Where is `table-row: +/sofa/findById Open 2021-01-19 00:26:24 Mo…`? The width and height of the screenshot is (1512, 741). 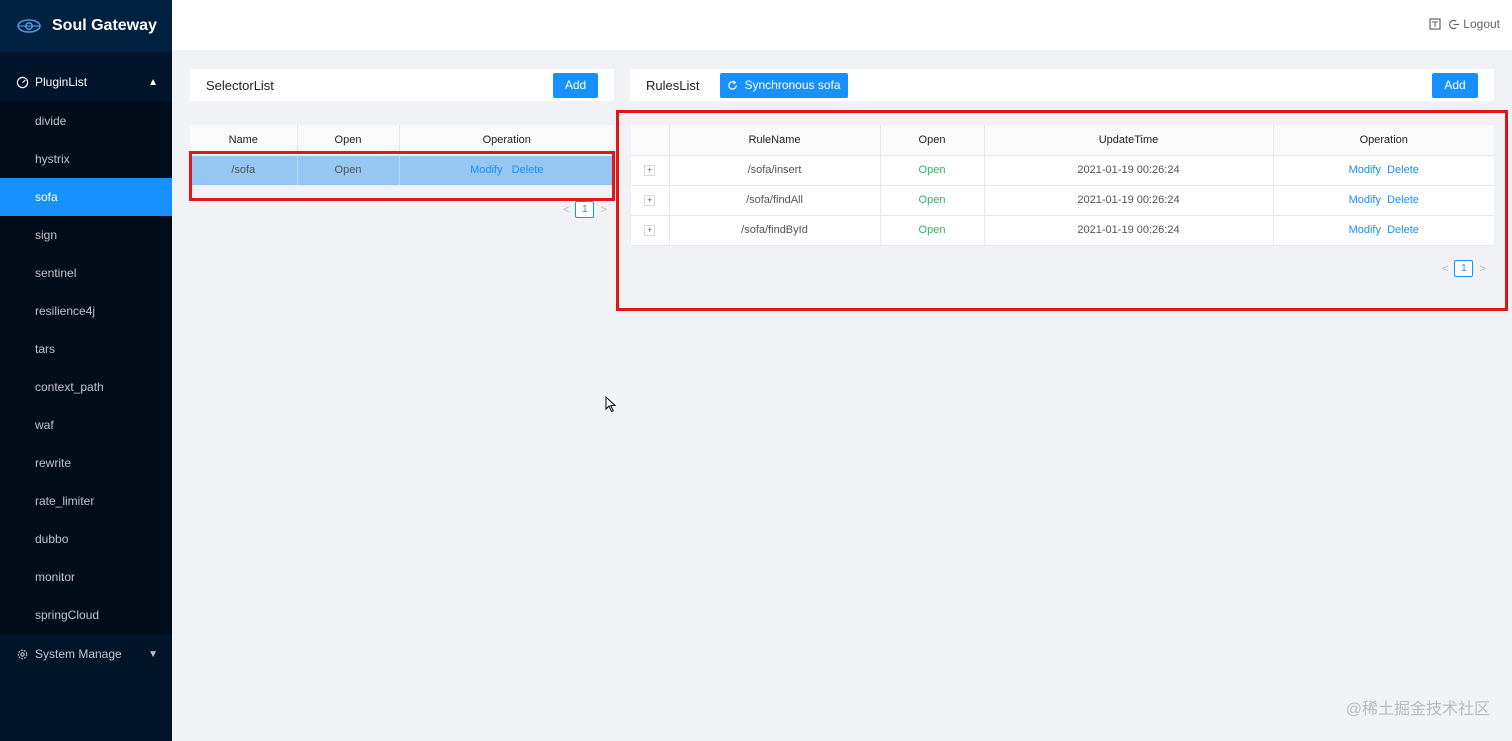 table-row: +/sofa/findById Open 2021-01-19 00:26:24 Mo… is located at coordinates (1062, 230).